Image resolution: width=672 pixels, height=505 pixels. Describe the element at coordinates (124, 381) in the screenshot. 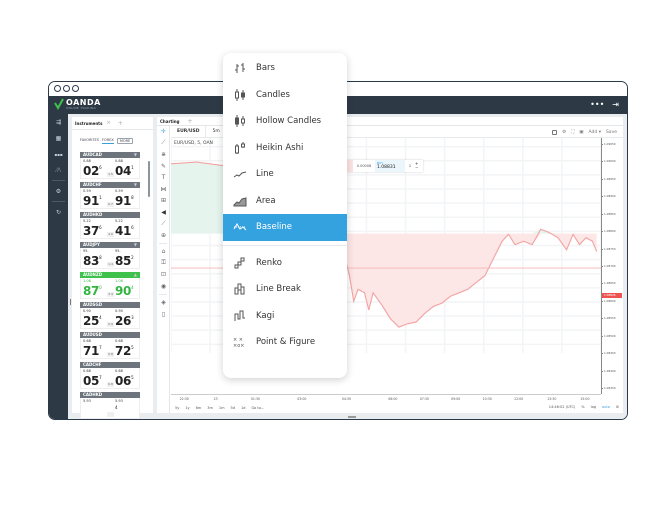

I see `ask-price: 065` at that location.